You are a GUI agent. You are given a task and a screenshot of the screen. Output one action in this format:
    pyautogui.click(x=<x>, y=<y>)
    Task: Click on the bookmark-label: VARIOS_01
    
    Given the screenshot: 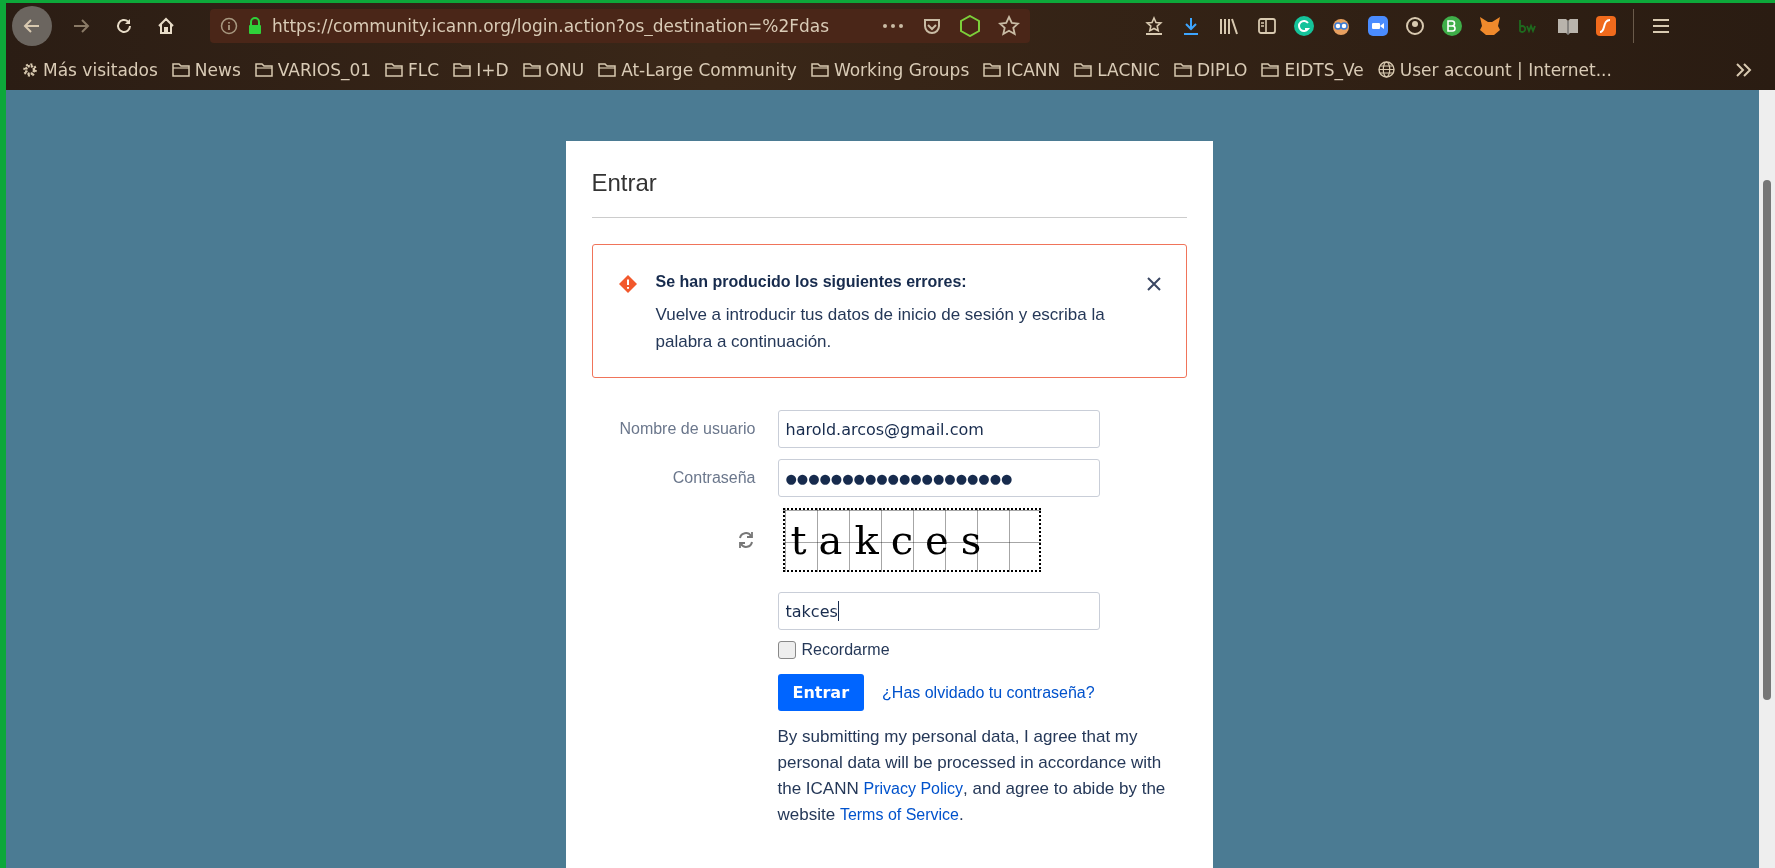 What is the action you would take?
    pyautogui.click(x=324, y=69)
    